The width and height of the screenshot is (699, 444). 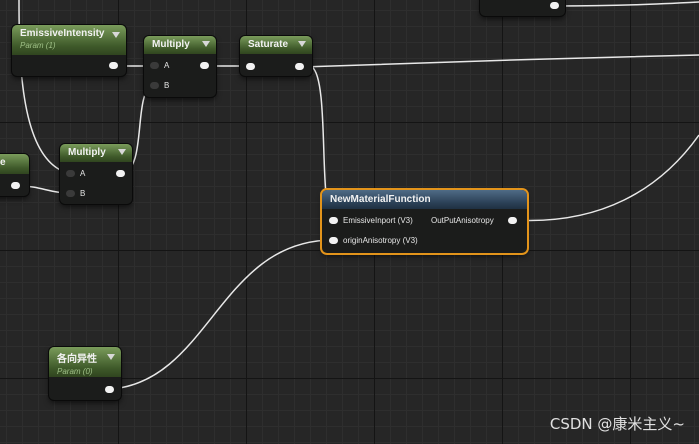 What do you see at coordinates (62, 33) in the screenshot?
I see `node-title: EmissiveIntensity` at bounding box center [62, 33].